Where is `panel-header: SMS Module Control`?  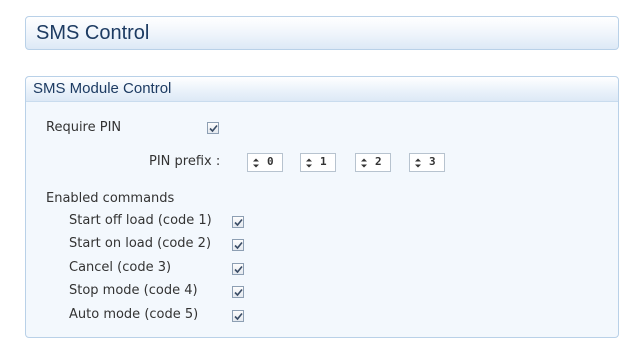
panel-header: SMS Module Control is located at coordinates (322, 89).